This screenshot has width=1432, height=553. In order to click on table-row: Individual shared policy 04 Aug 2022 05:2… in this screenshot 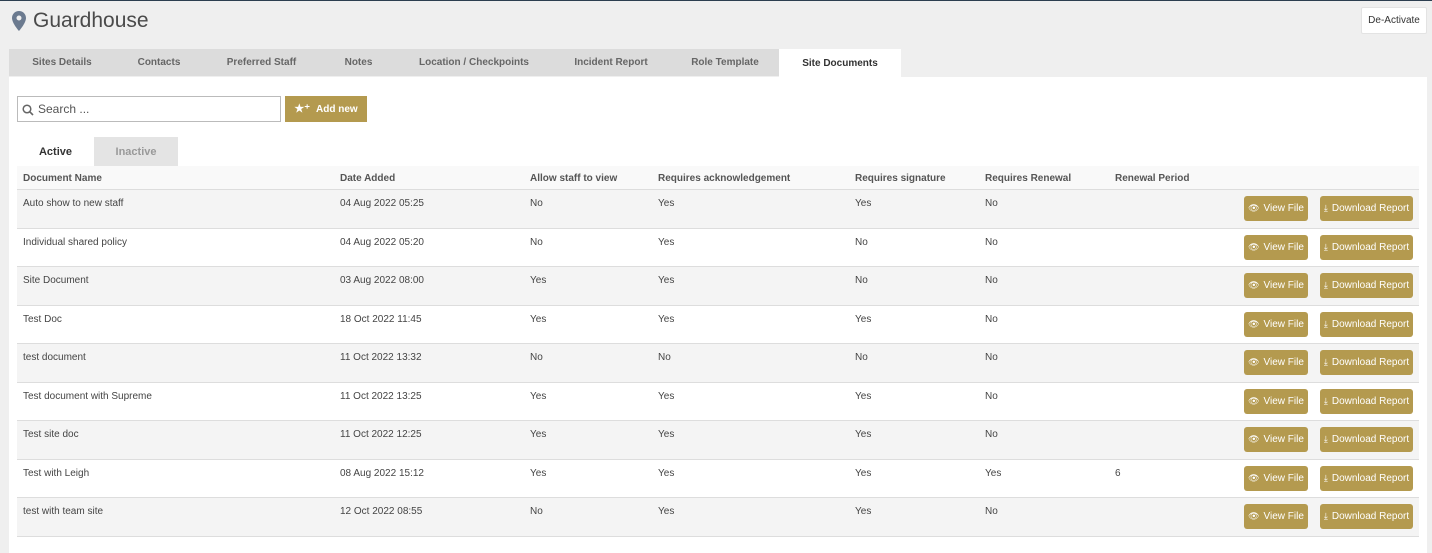, I will do `click(718, 248)`.